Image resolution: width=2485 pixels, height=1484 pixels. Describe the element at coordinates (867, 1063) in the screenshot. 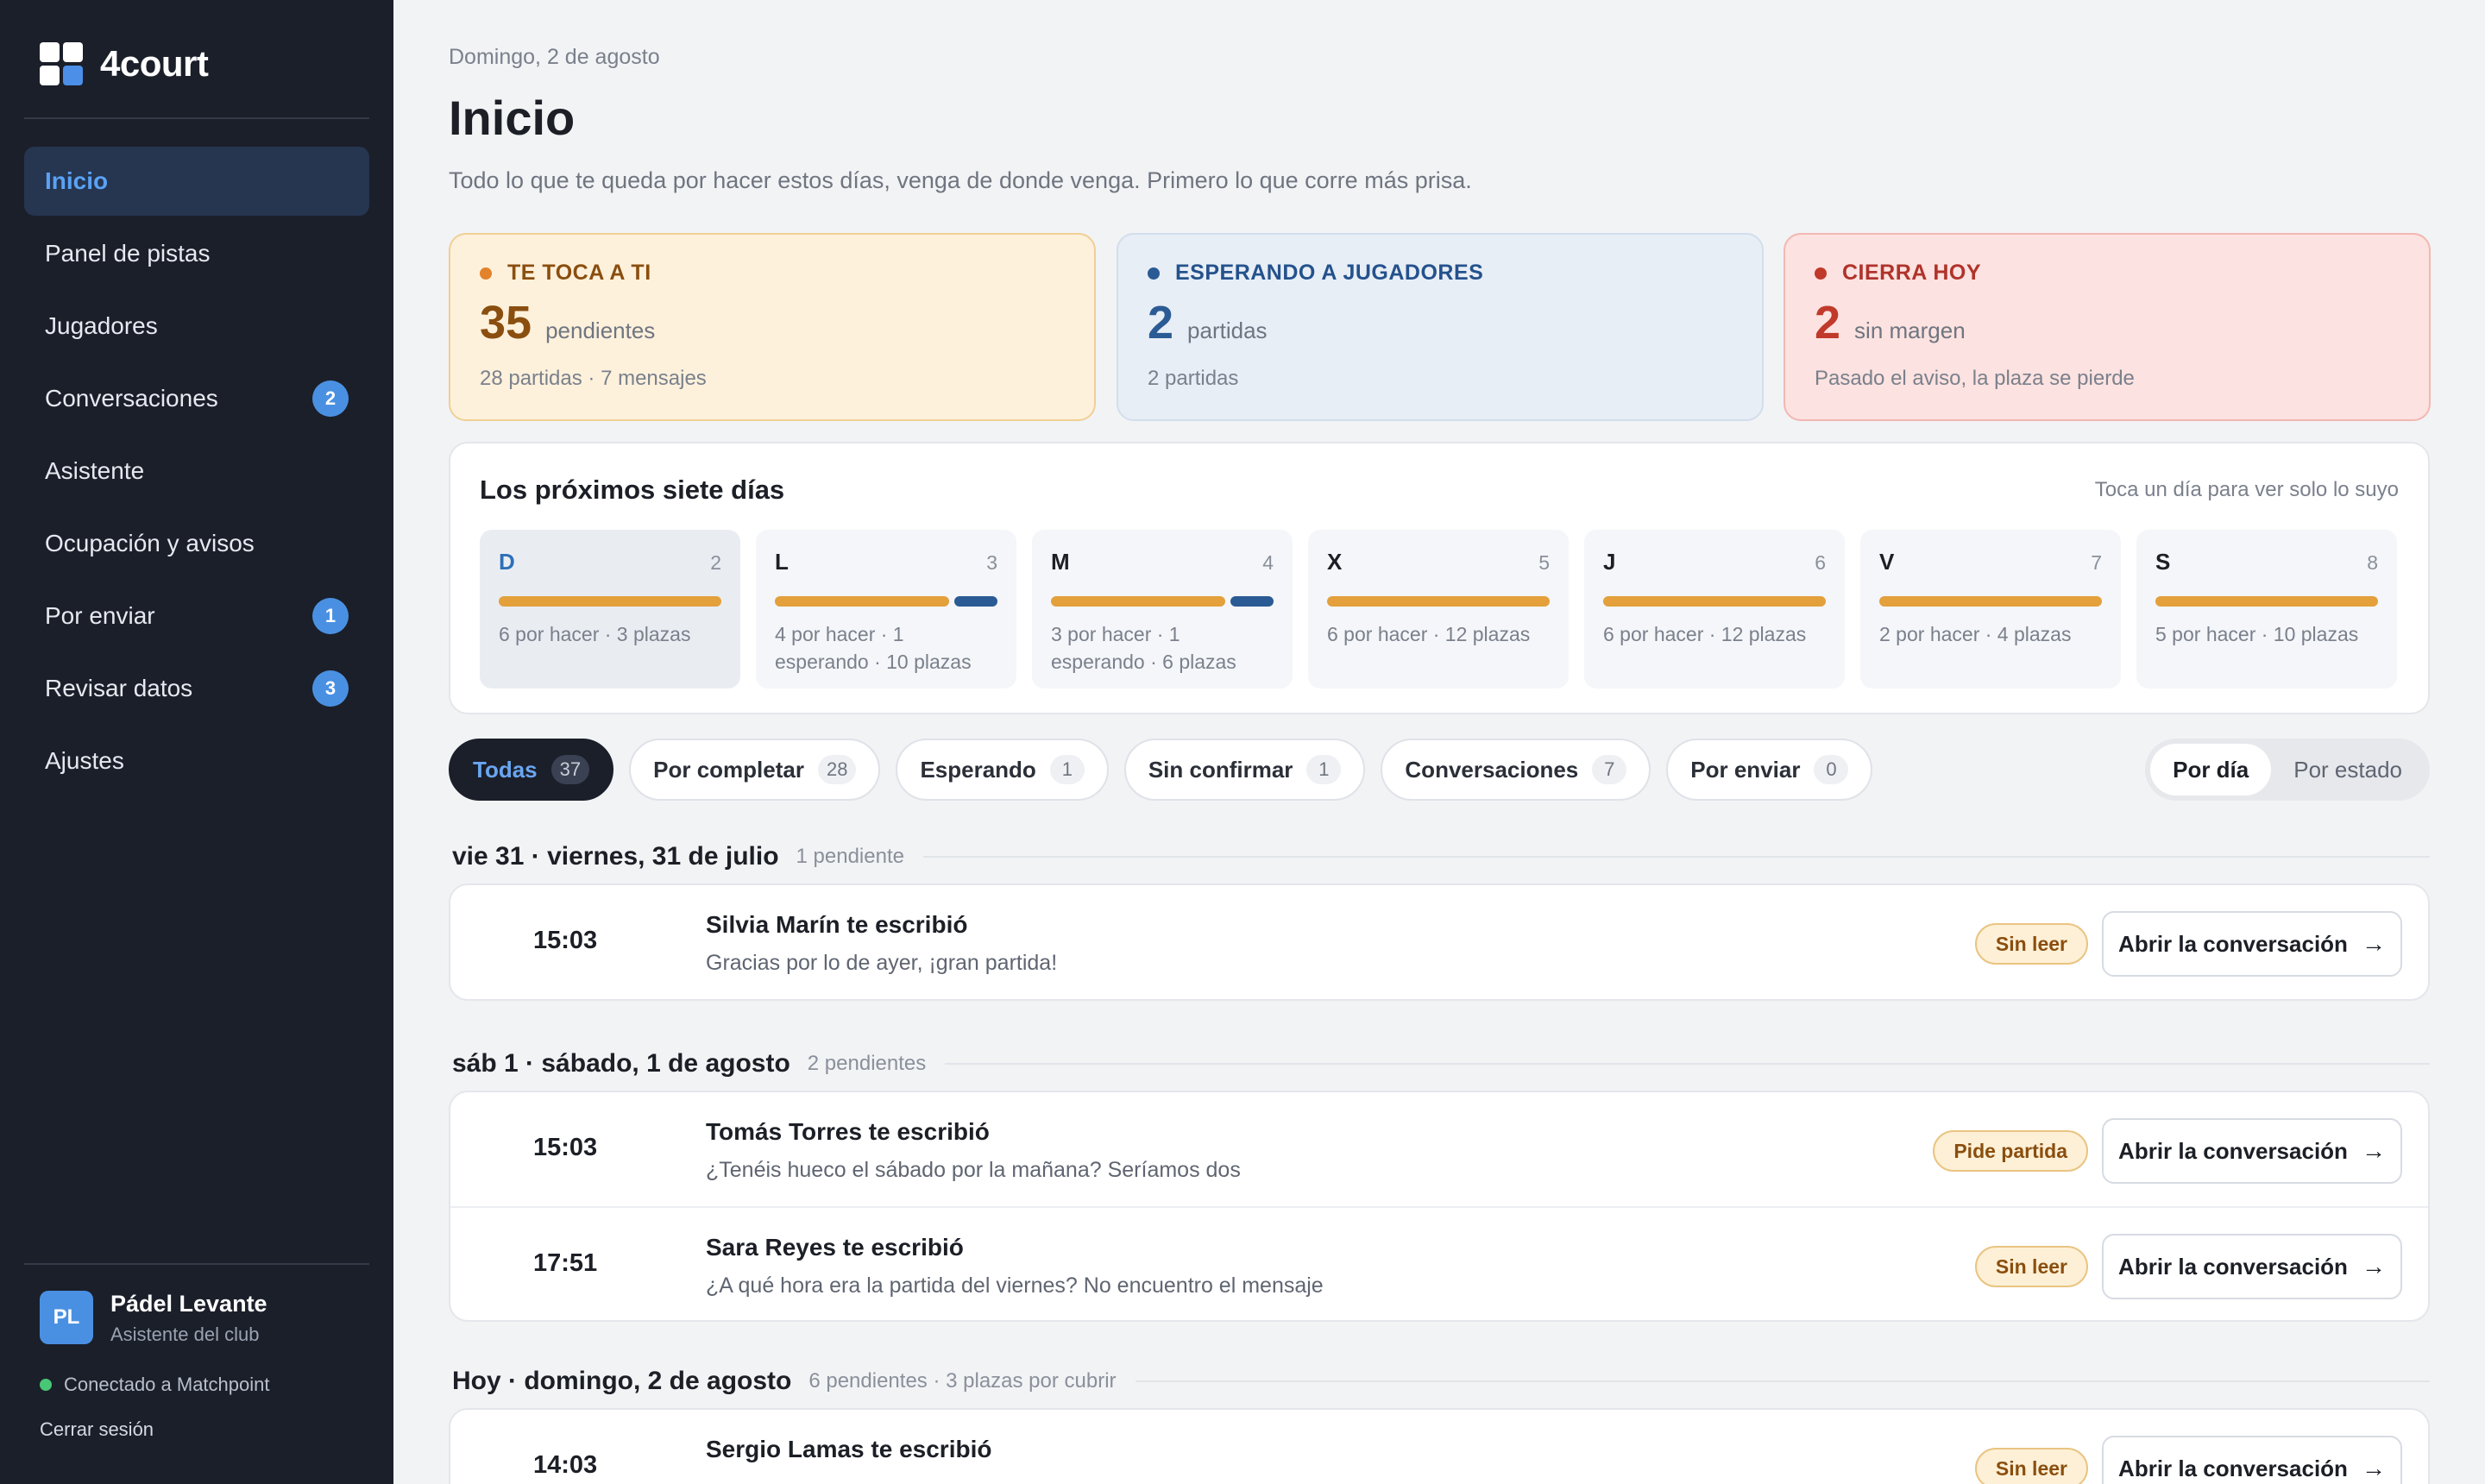

I see `group-meta: 2 pendientes` at that location.